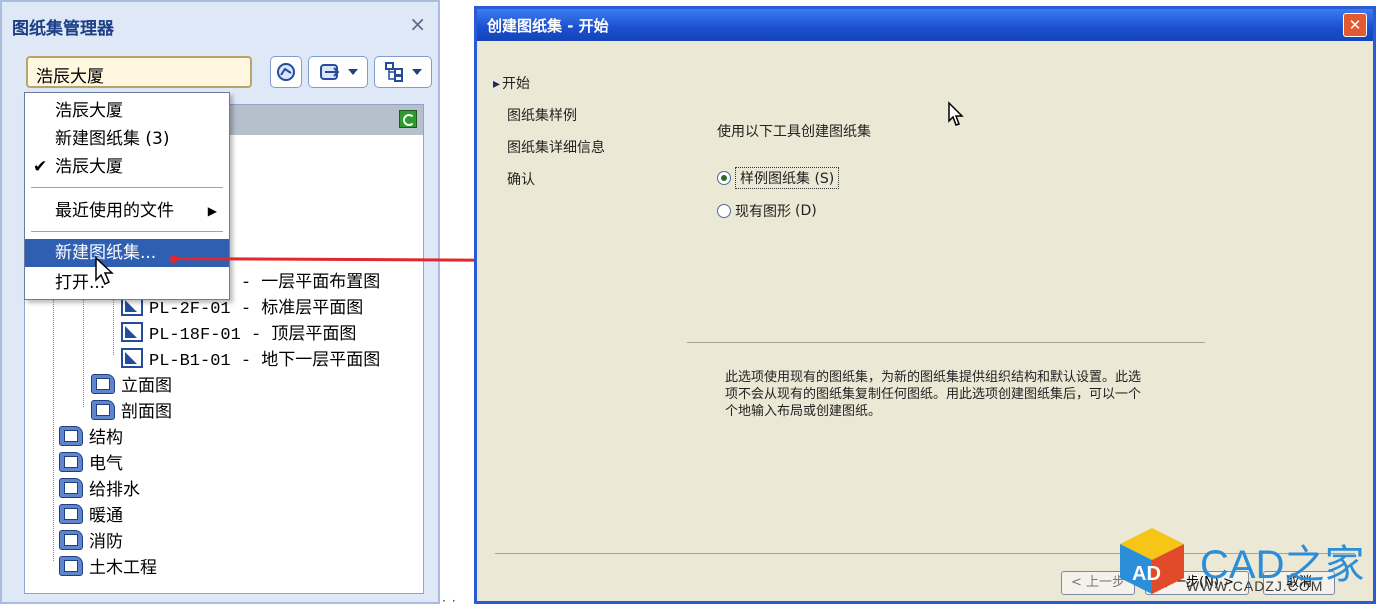 Image resolution: width=1380 pixels, height=608 pixels. Describe the element at coordinates (548, 26) in the screenshot. I see `dialog-title: 创建图纸集 - 开始` at that location.